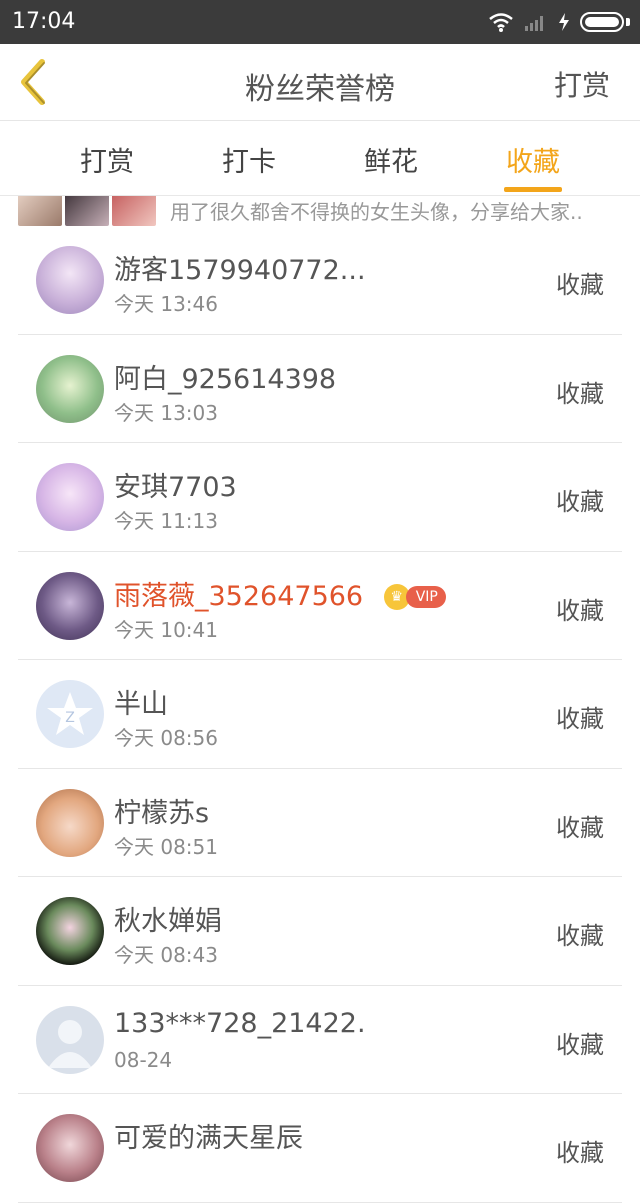 This screenshot has width=640, height=1203. Describe the element at coordinates (166, 738) in the screenshot. I see `timestamp: 今天 08:56` at that location.